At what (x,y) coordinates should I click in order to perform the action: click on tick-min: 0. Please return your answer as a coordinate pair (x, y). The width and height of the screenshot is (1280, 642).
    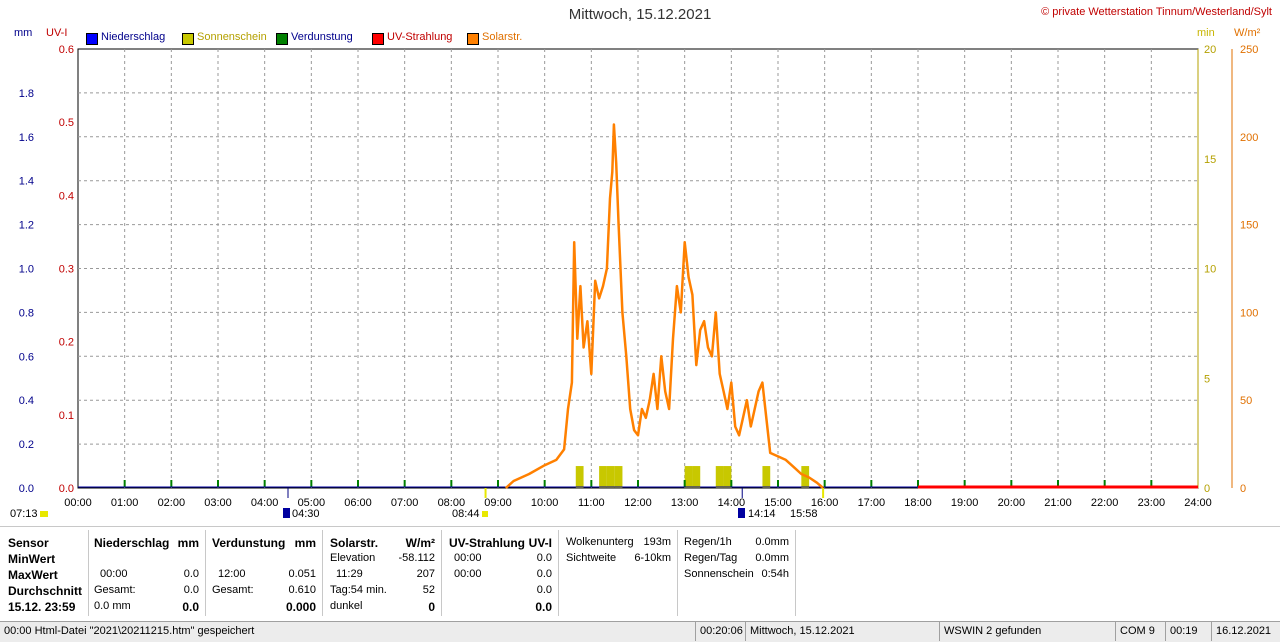
    Looking at the image, I should click on (1207, 489).